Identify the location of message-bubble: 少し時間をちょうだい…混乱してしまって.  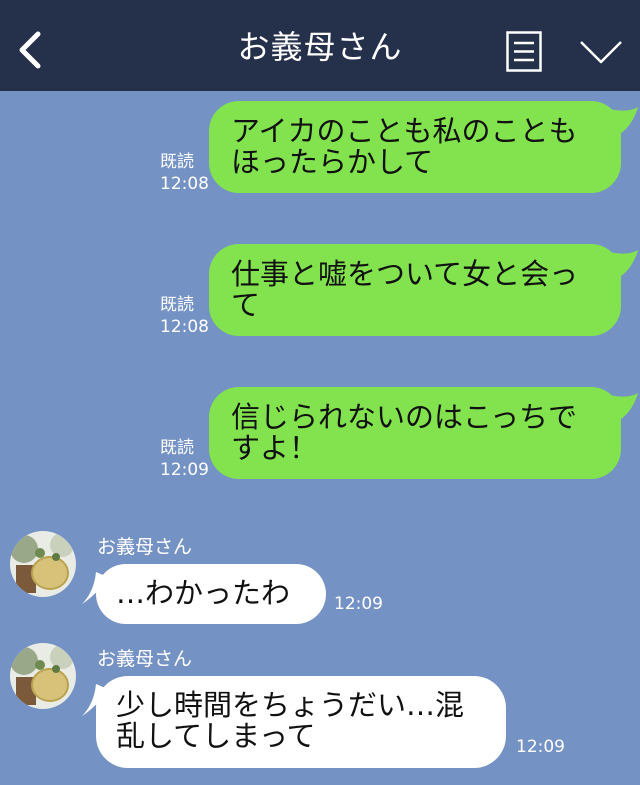
(301, 722).